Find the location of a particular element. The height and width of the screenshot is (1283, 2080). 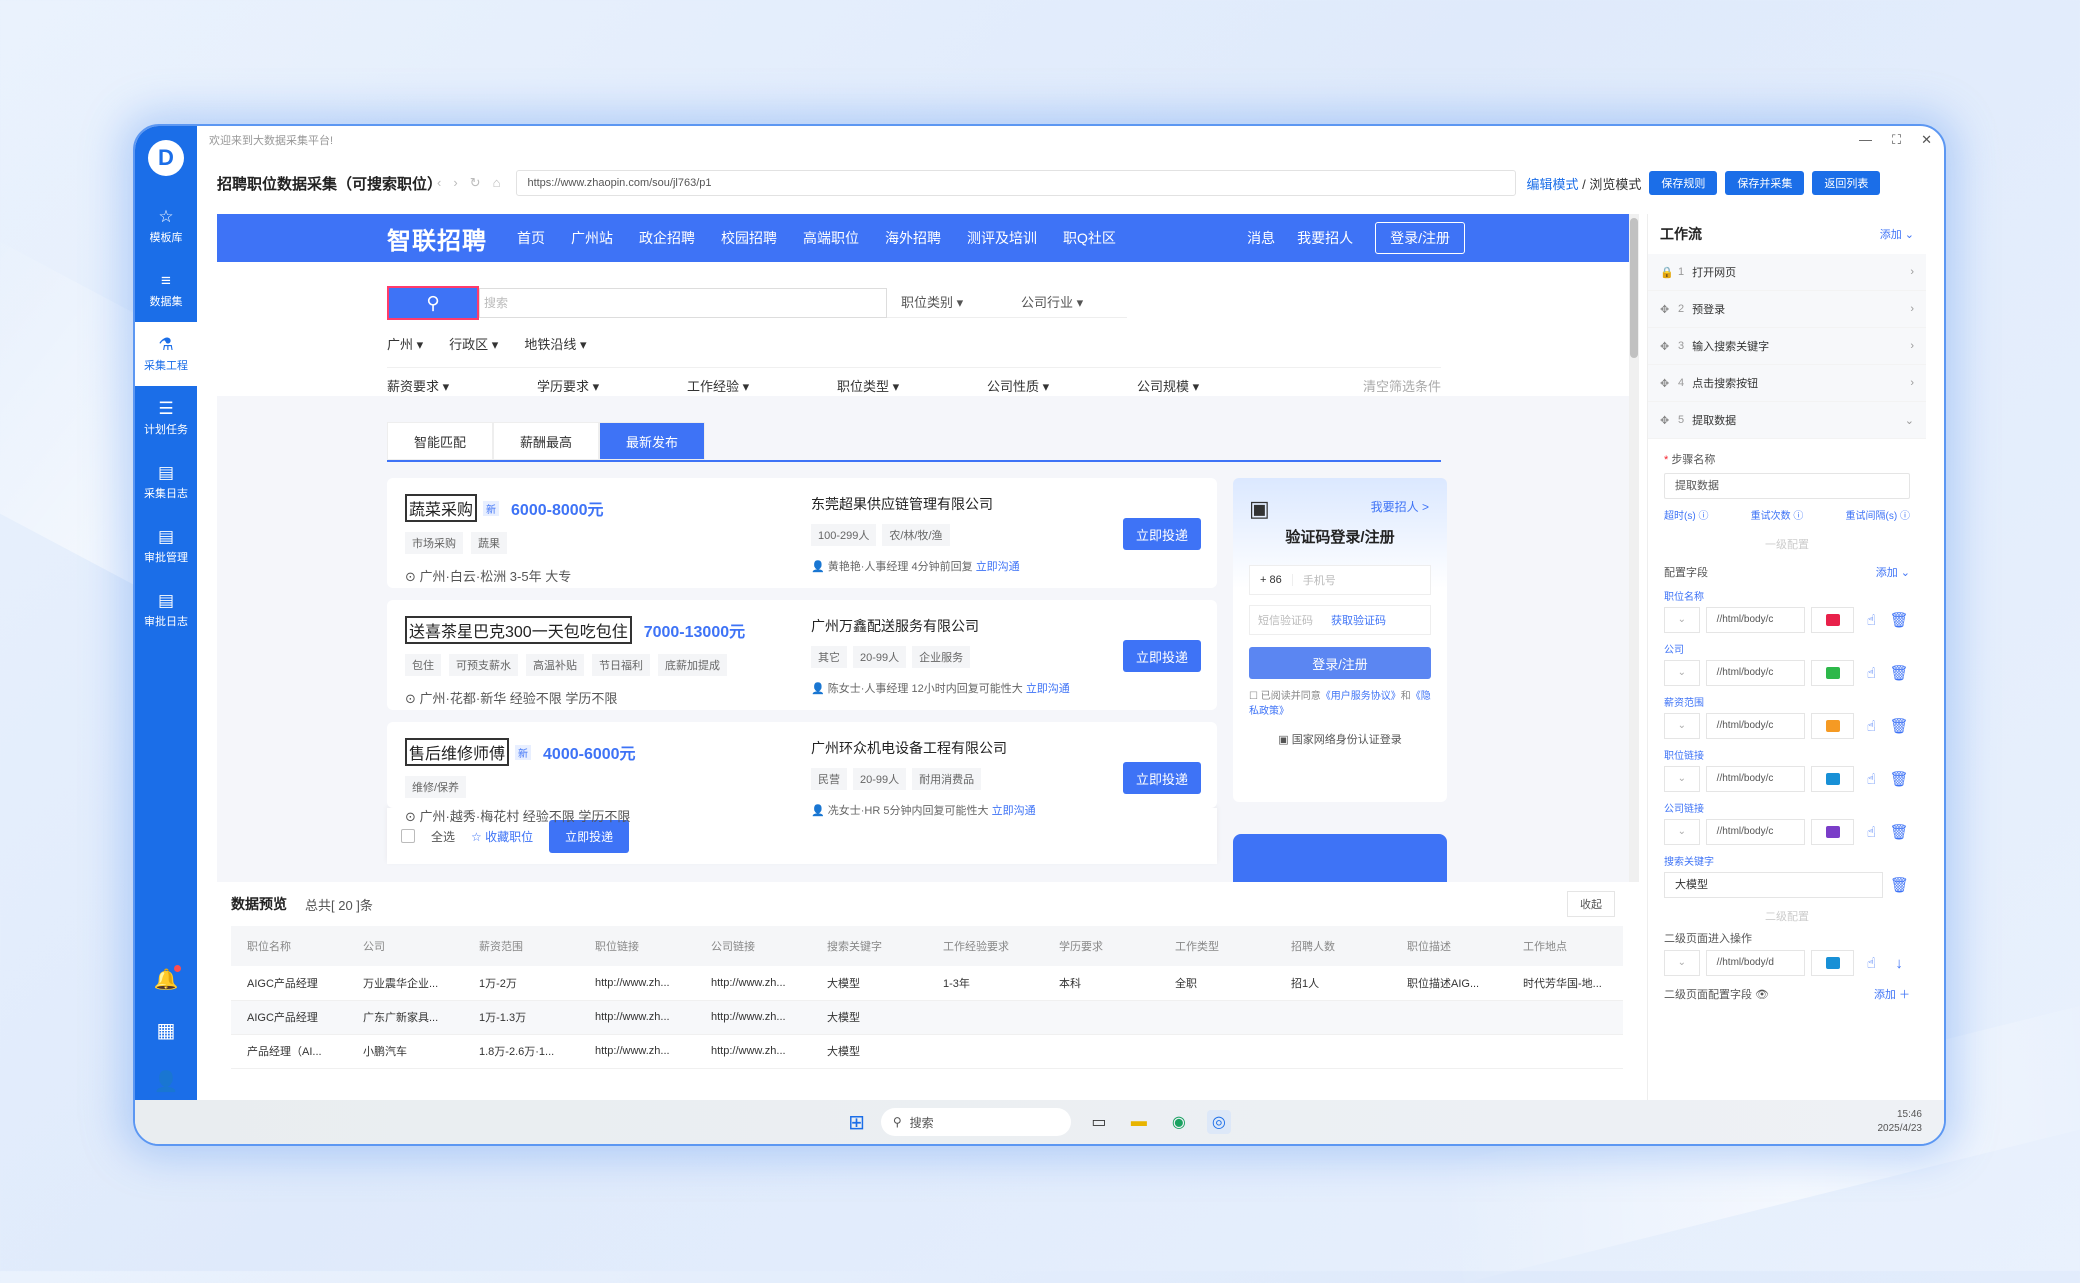

browser-scrollbar is located at coordinates (1634, 548).